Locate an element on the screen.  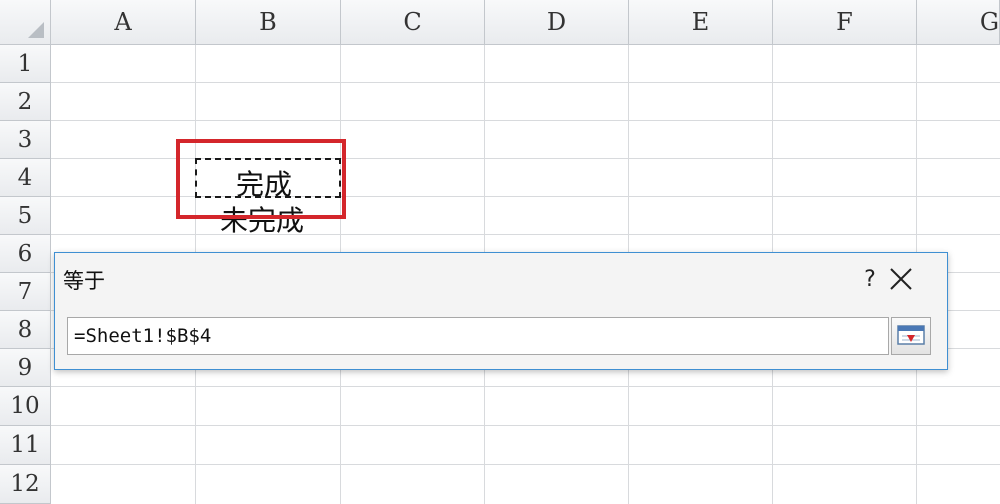
red-highlight-box is located at coordinates (261, 179).